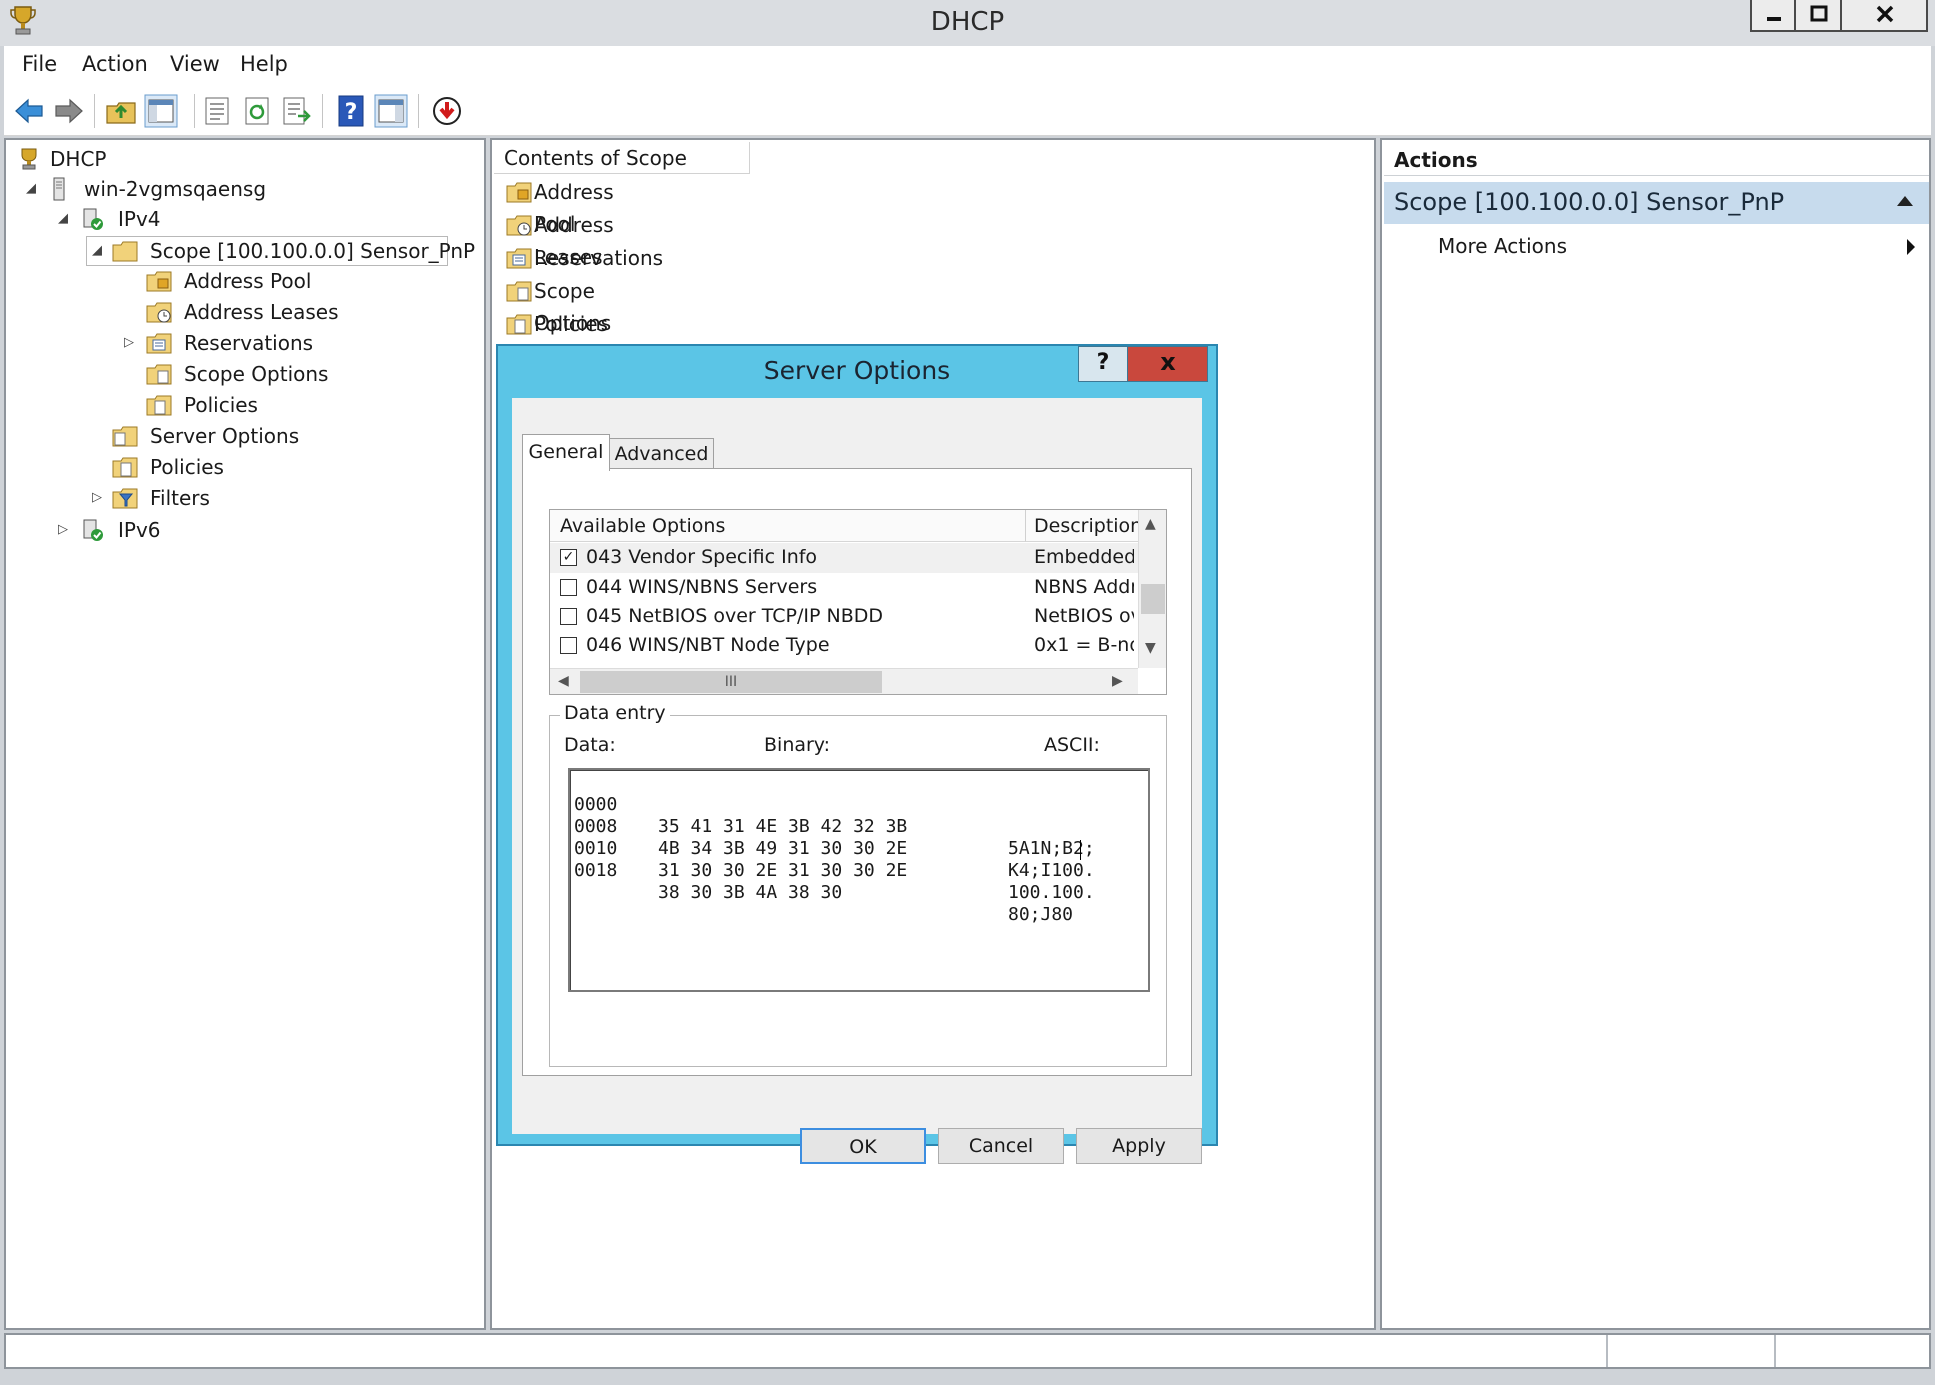 Image resolution: width=1935 pixels, height=1385 pixels. What do you see at coordinates (1656, 246) in the screenshot?
I see `more-actions-item: More Actions` at bounding box center [1656, 246].